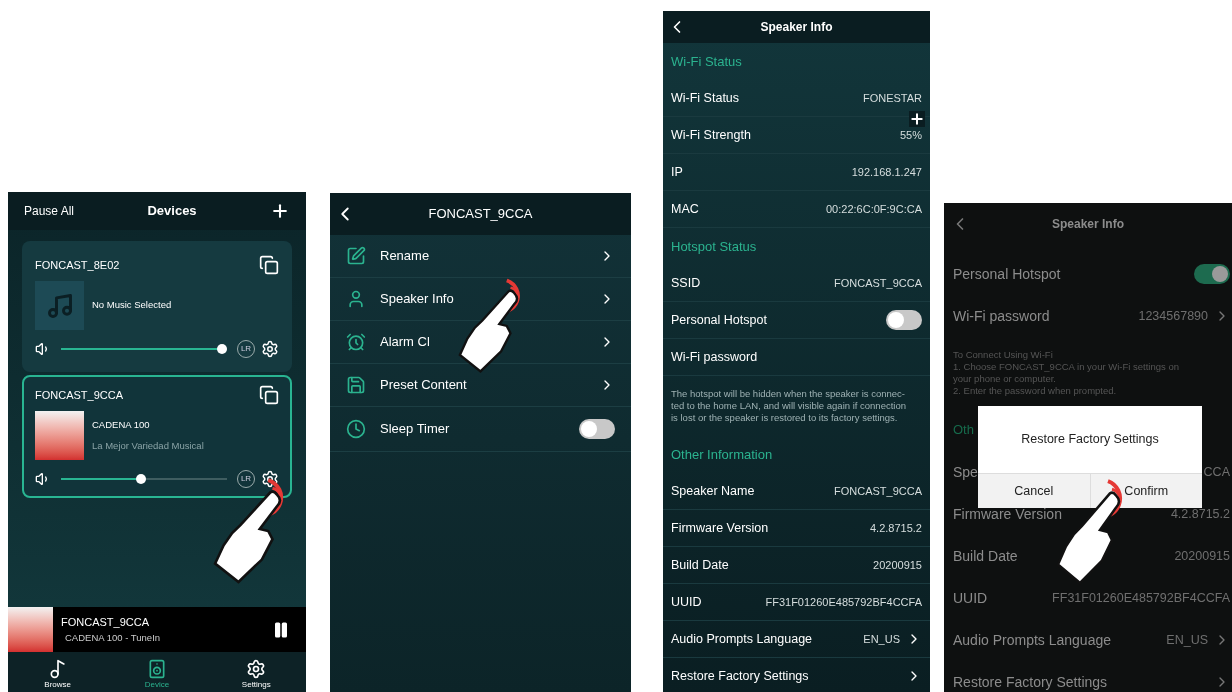 This screenshot has width=1232, height=692. Describe the element at coordinates (79, 395) in the screenshot. I see `device-name: FONCAST_9CCA` at that location.